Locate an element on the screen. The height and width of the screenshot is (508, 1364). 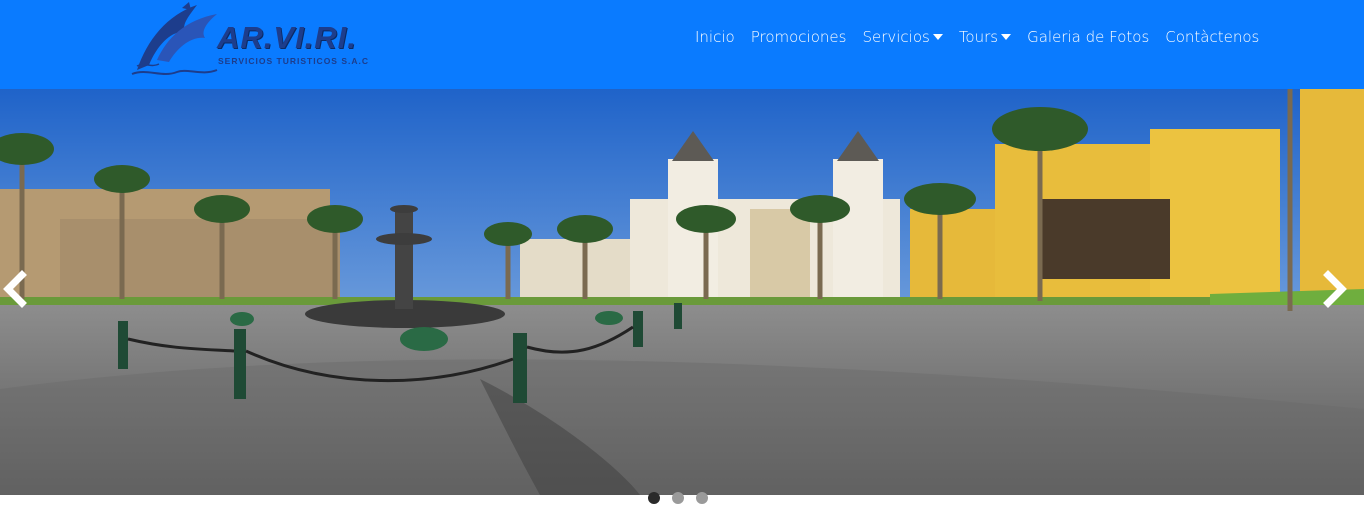
nav-label: Tours is located at coordinates (978, 37).